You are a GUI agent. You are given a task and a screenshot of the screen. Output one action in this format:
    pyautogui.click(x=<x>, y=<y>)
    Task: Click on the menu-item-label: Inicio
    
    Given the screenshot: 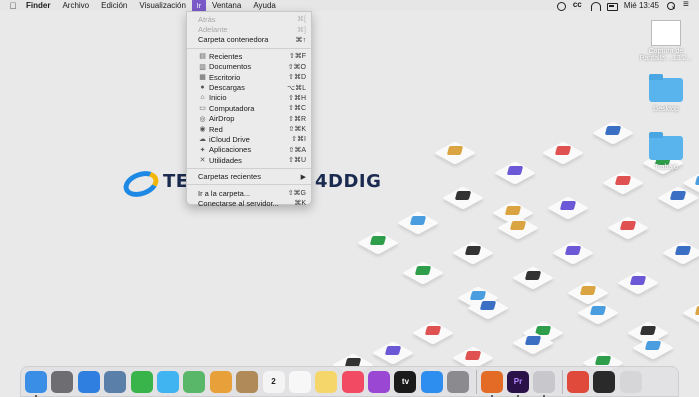 What is the action you would take?
    pyautogui.click(x=218, y=98)
    